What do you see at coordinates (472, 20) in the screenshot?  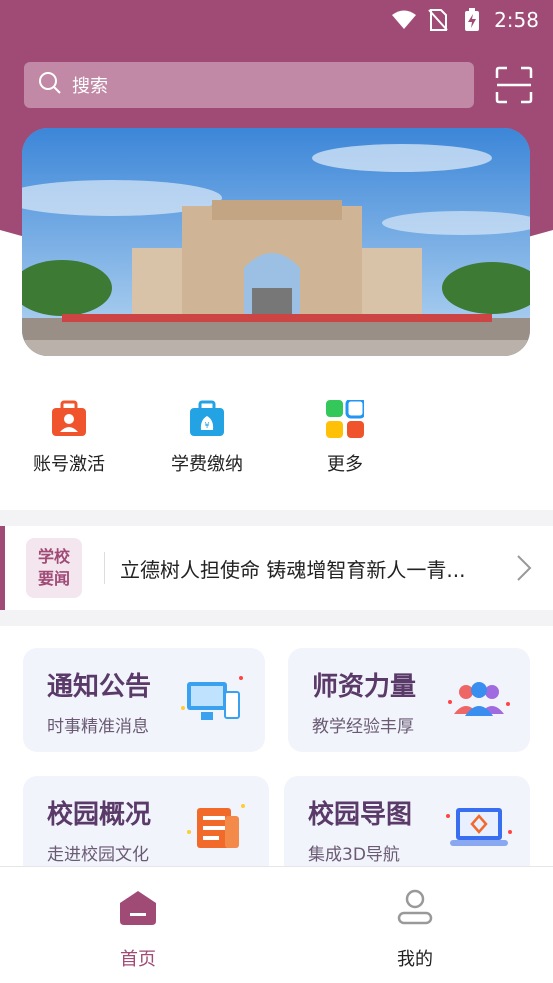 I see `battery-charging-icon` at bounding box center [472, 20].